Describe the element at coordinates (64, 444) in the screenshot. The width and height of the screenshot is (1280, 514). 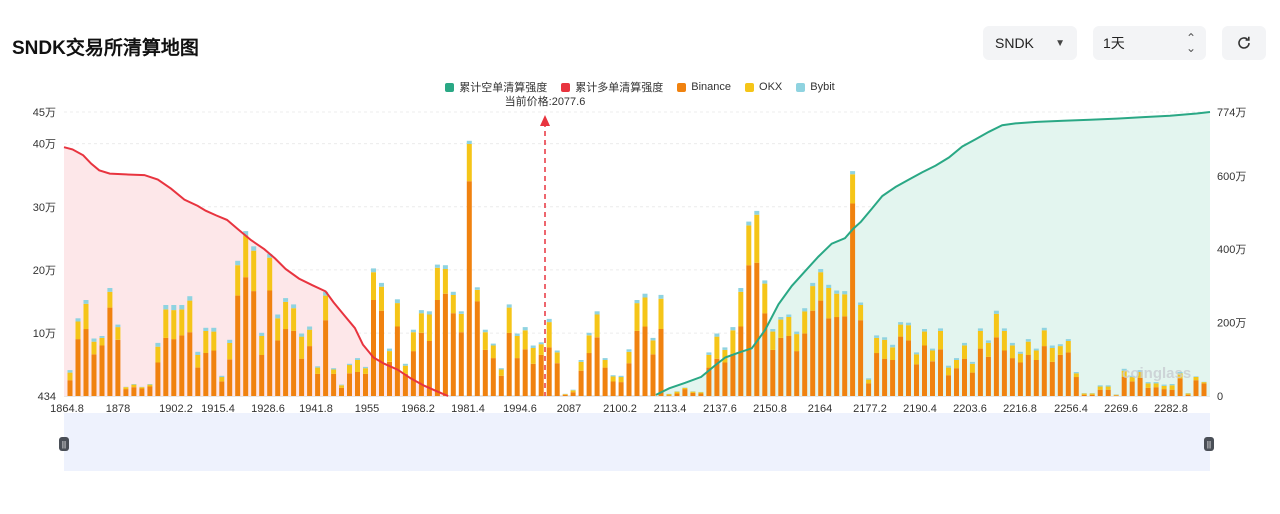
I see `slider-handle-left: ||` at that location.